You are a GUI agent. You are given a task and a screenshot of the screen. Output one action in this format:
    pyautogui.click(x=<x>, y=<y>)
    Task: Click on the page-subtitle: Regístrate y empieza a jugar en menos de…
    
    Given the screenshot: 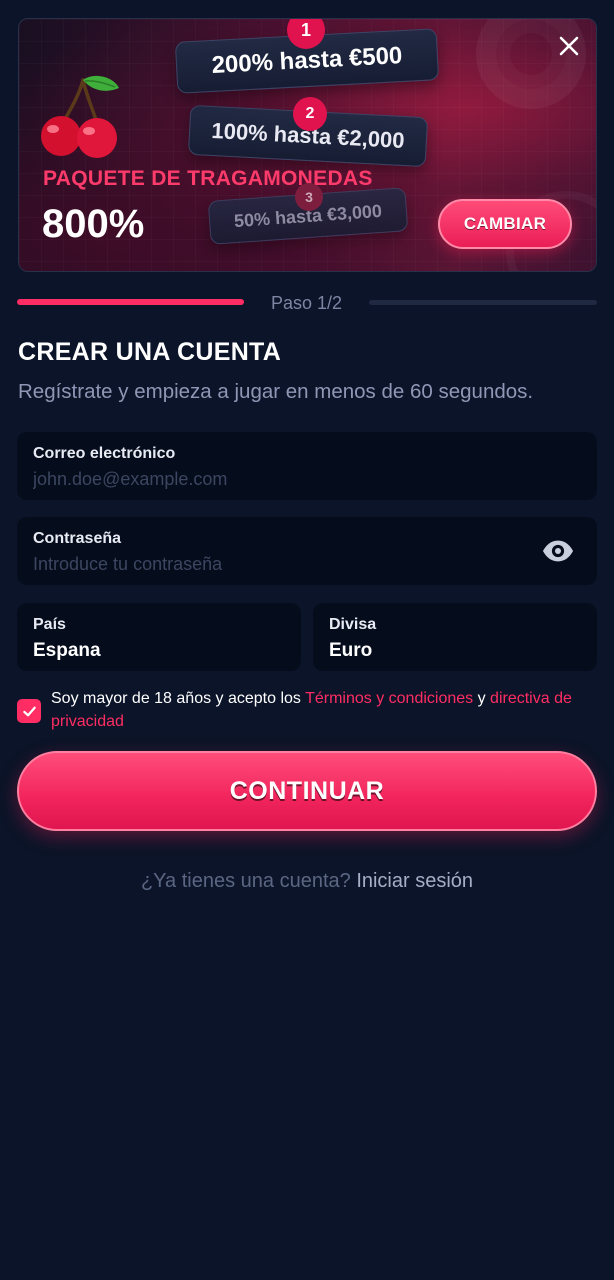 What is the action you would take?
    pyautogui.click(x=276, y=391)
    